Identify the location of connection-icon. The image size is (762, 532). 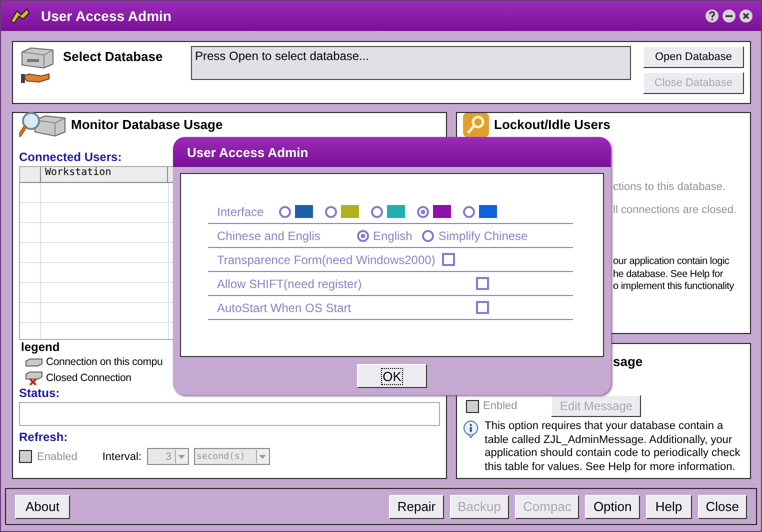
(34, 362).